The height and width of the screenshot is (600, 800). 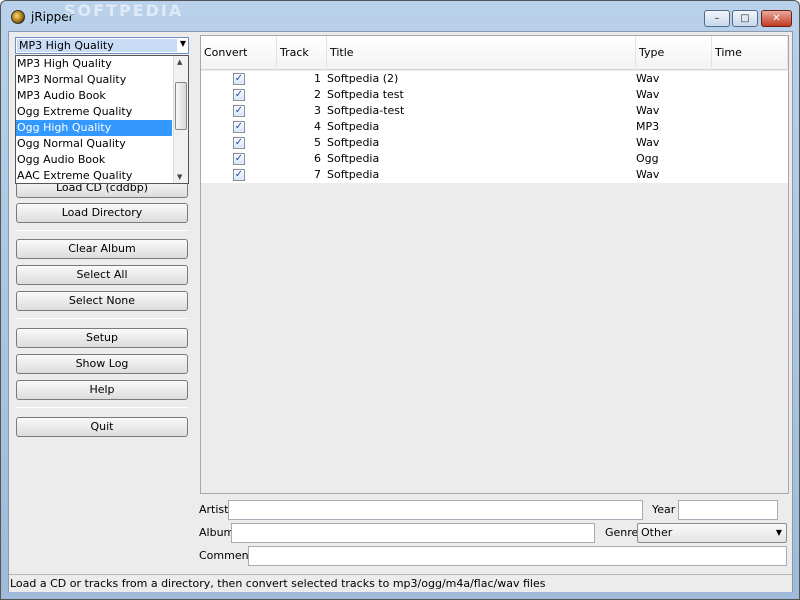 I want to click on table-row: ✓ 6 Softpedia Ogg, so click(x=494, y=159).